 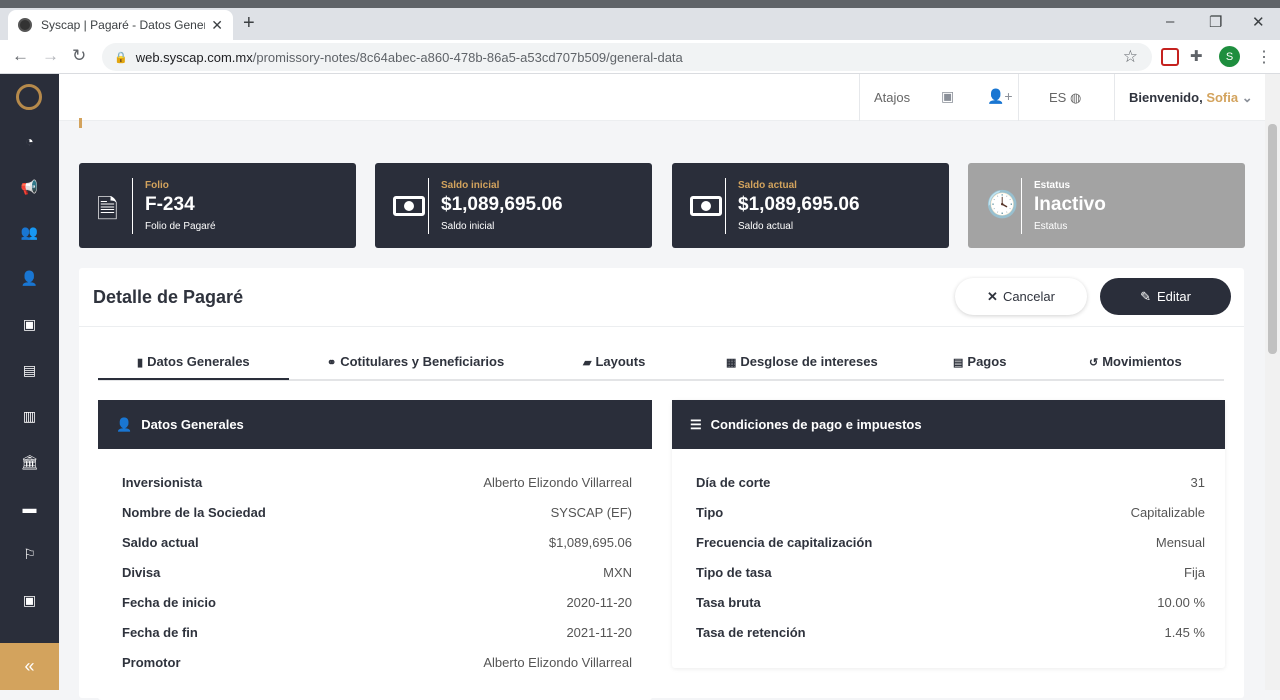 What do you see at coordinates (1199, 56) in the screenshot?
I see `puzzle-extensions-icon: ✚` at bounding box center [1199, 56].